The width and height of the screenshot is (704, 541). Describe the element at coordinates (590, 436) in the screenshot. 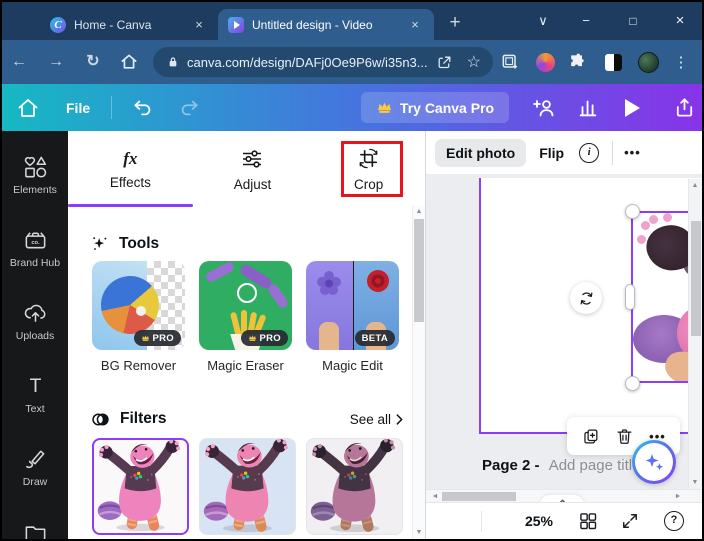

I see `duplicate-page-icon` at that location.